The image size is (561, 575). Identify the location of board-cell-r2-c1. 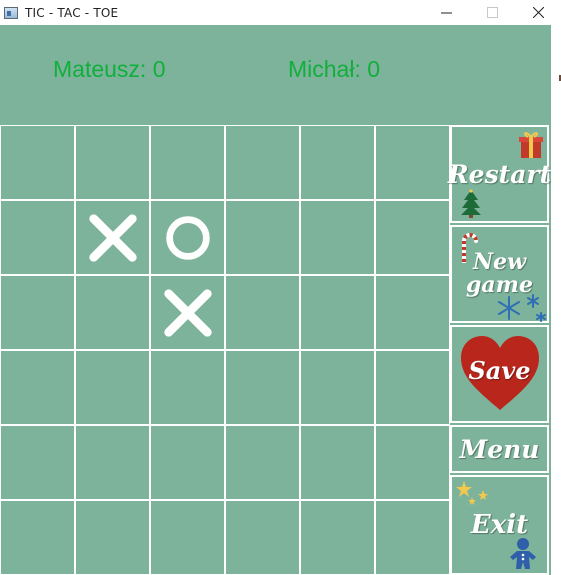
(37, 237).